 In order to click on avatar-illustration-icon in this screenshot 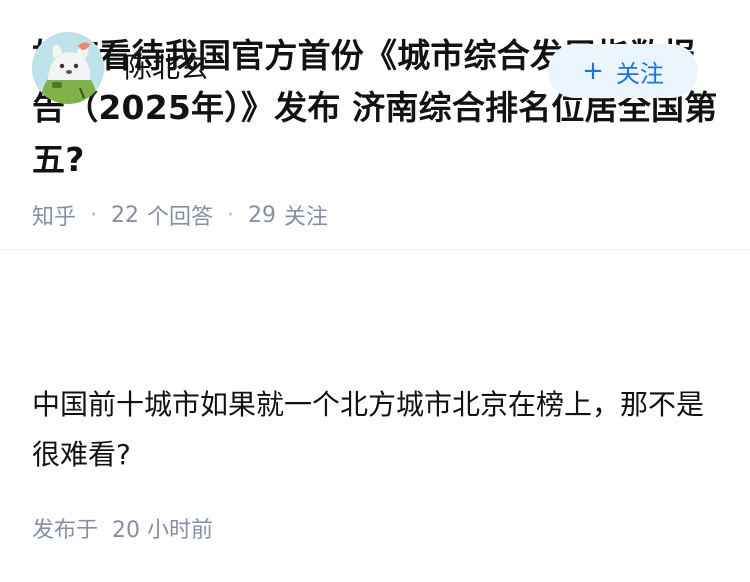, I will do `click(68, 68)`.